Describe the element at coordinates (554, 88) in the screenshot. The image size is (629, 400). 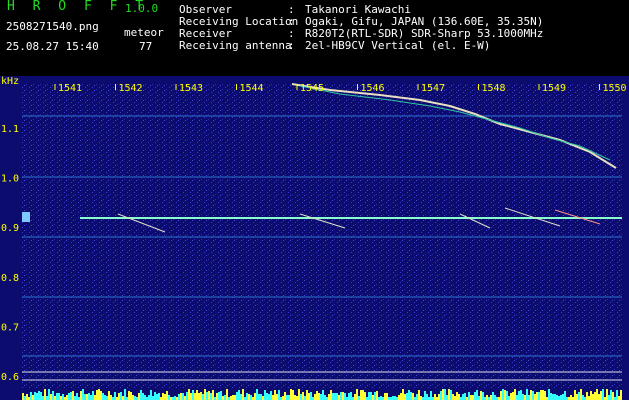
I see `x-tick-label: 1549` at that location.